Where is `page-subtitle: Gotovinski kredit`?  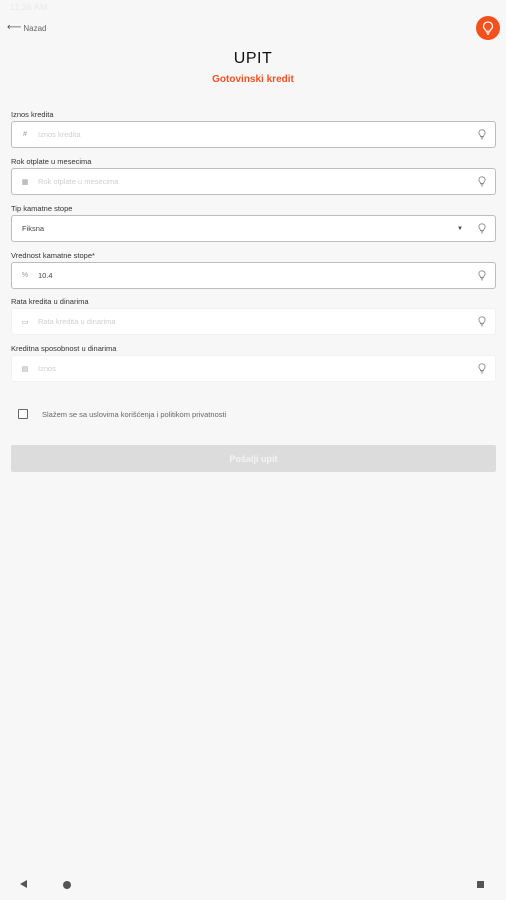
page-subtitle: Gotovinski kredit is located at coordinates (253, 79).